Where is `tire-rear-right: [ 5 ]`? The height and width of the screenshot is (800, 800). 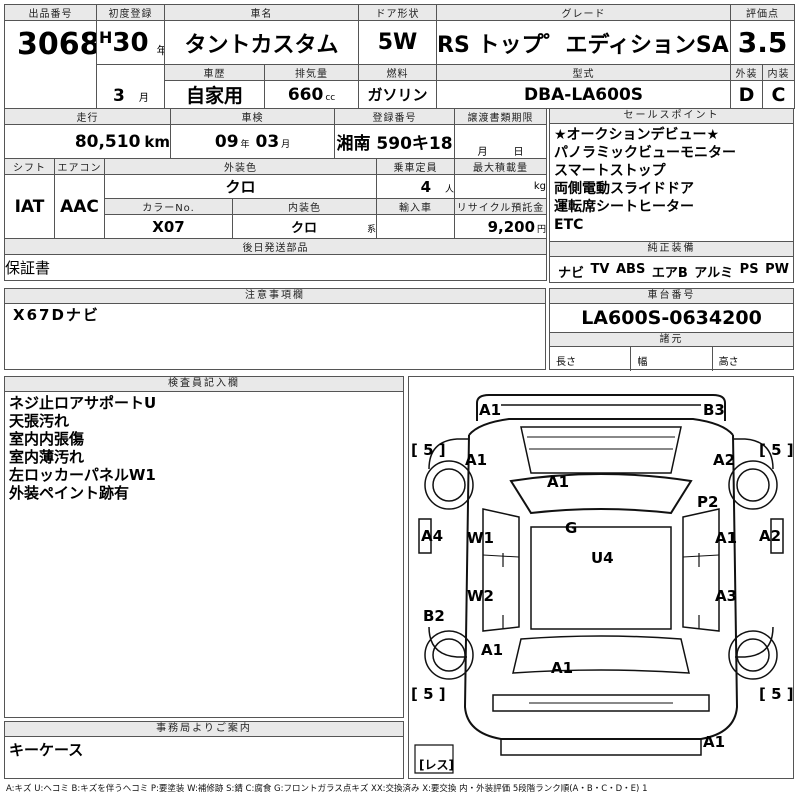
tire-rear-right: [ 5 ] is located at coordinates (776, 694).